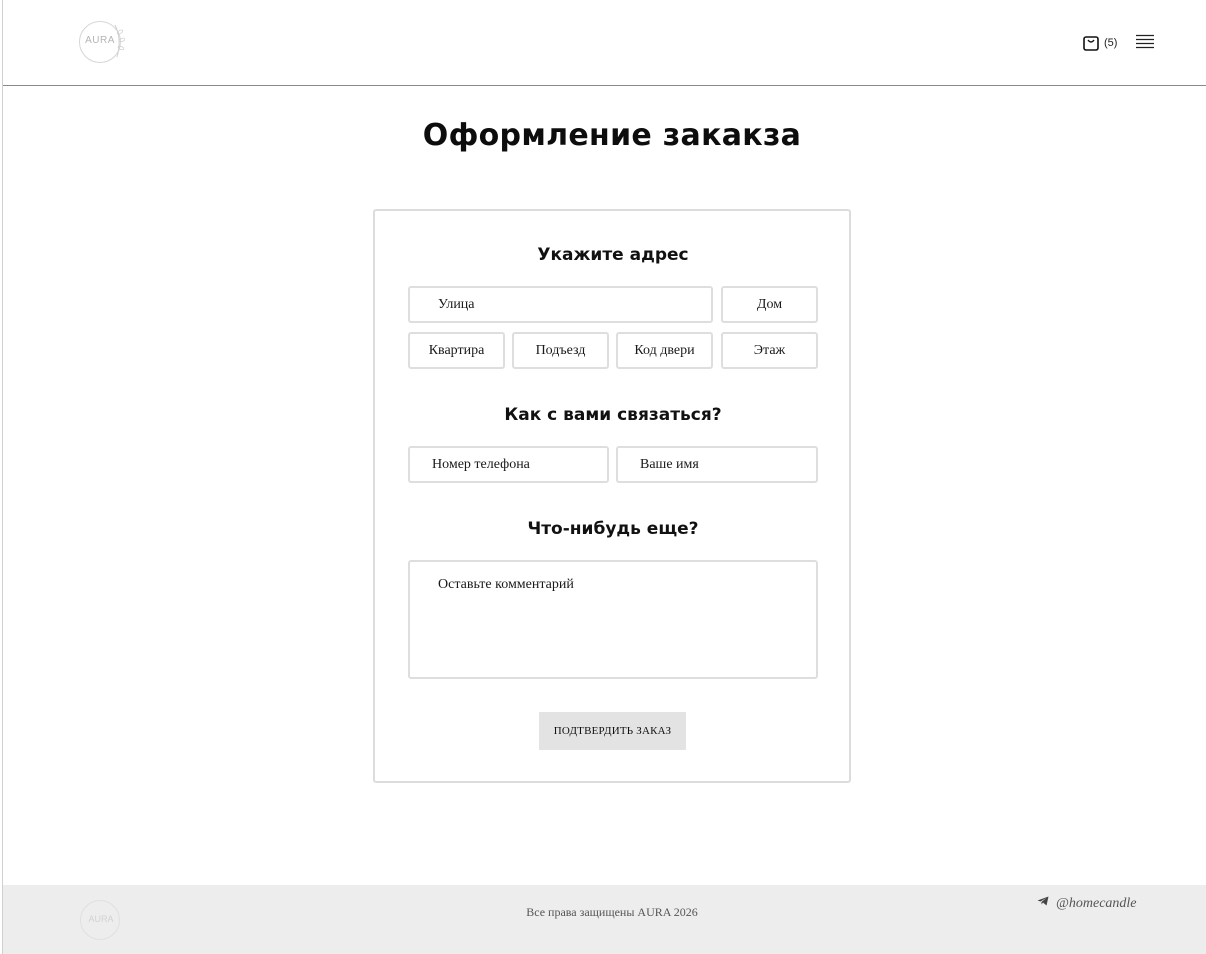 This screenshot has height=954, width=1206. I want to click on copyright-text: Все права защищены AURA 2026, so click(612, 912).